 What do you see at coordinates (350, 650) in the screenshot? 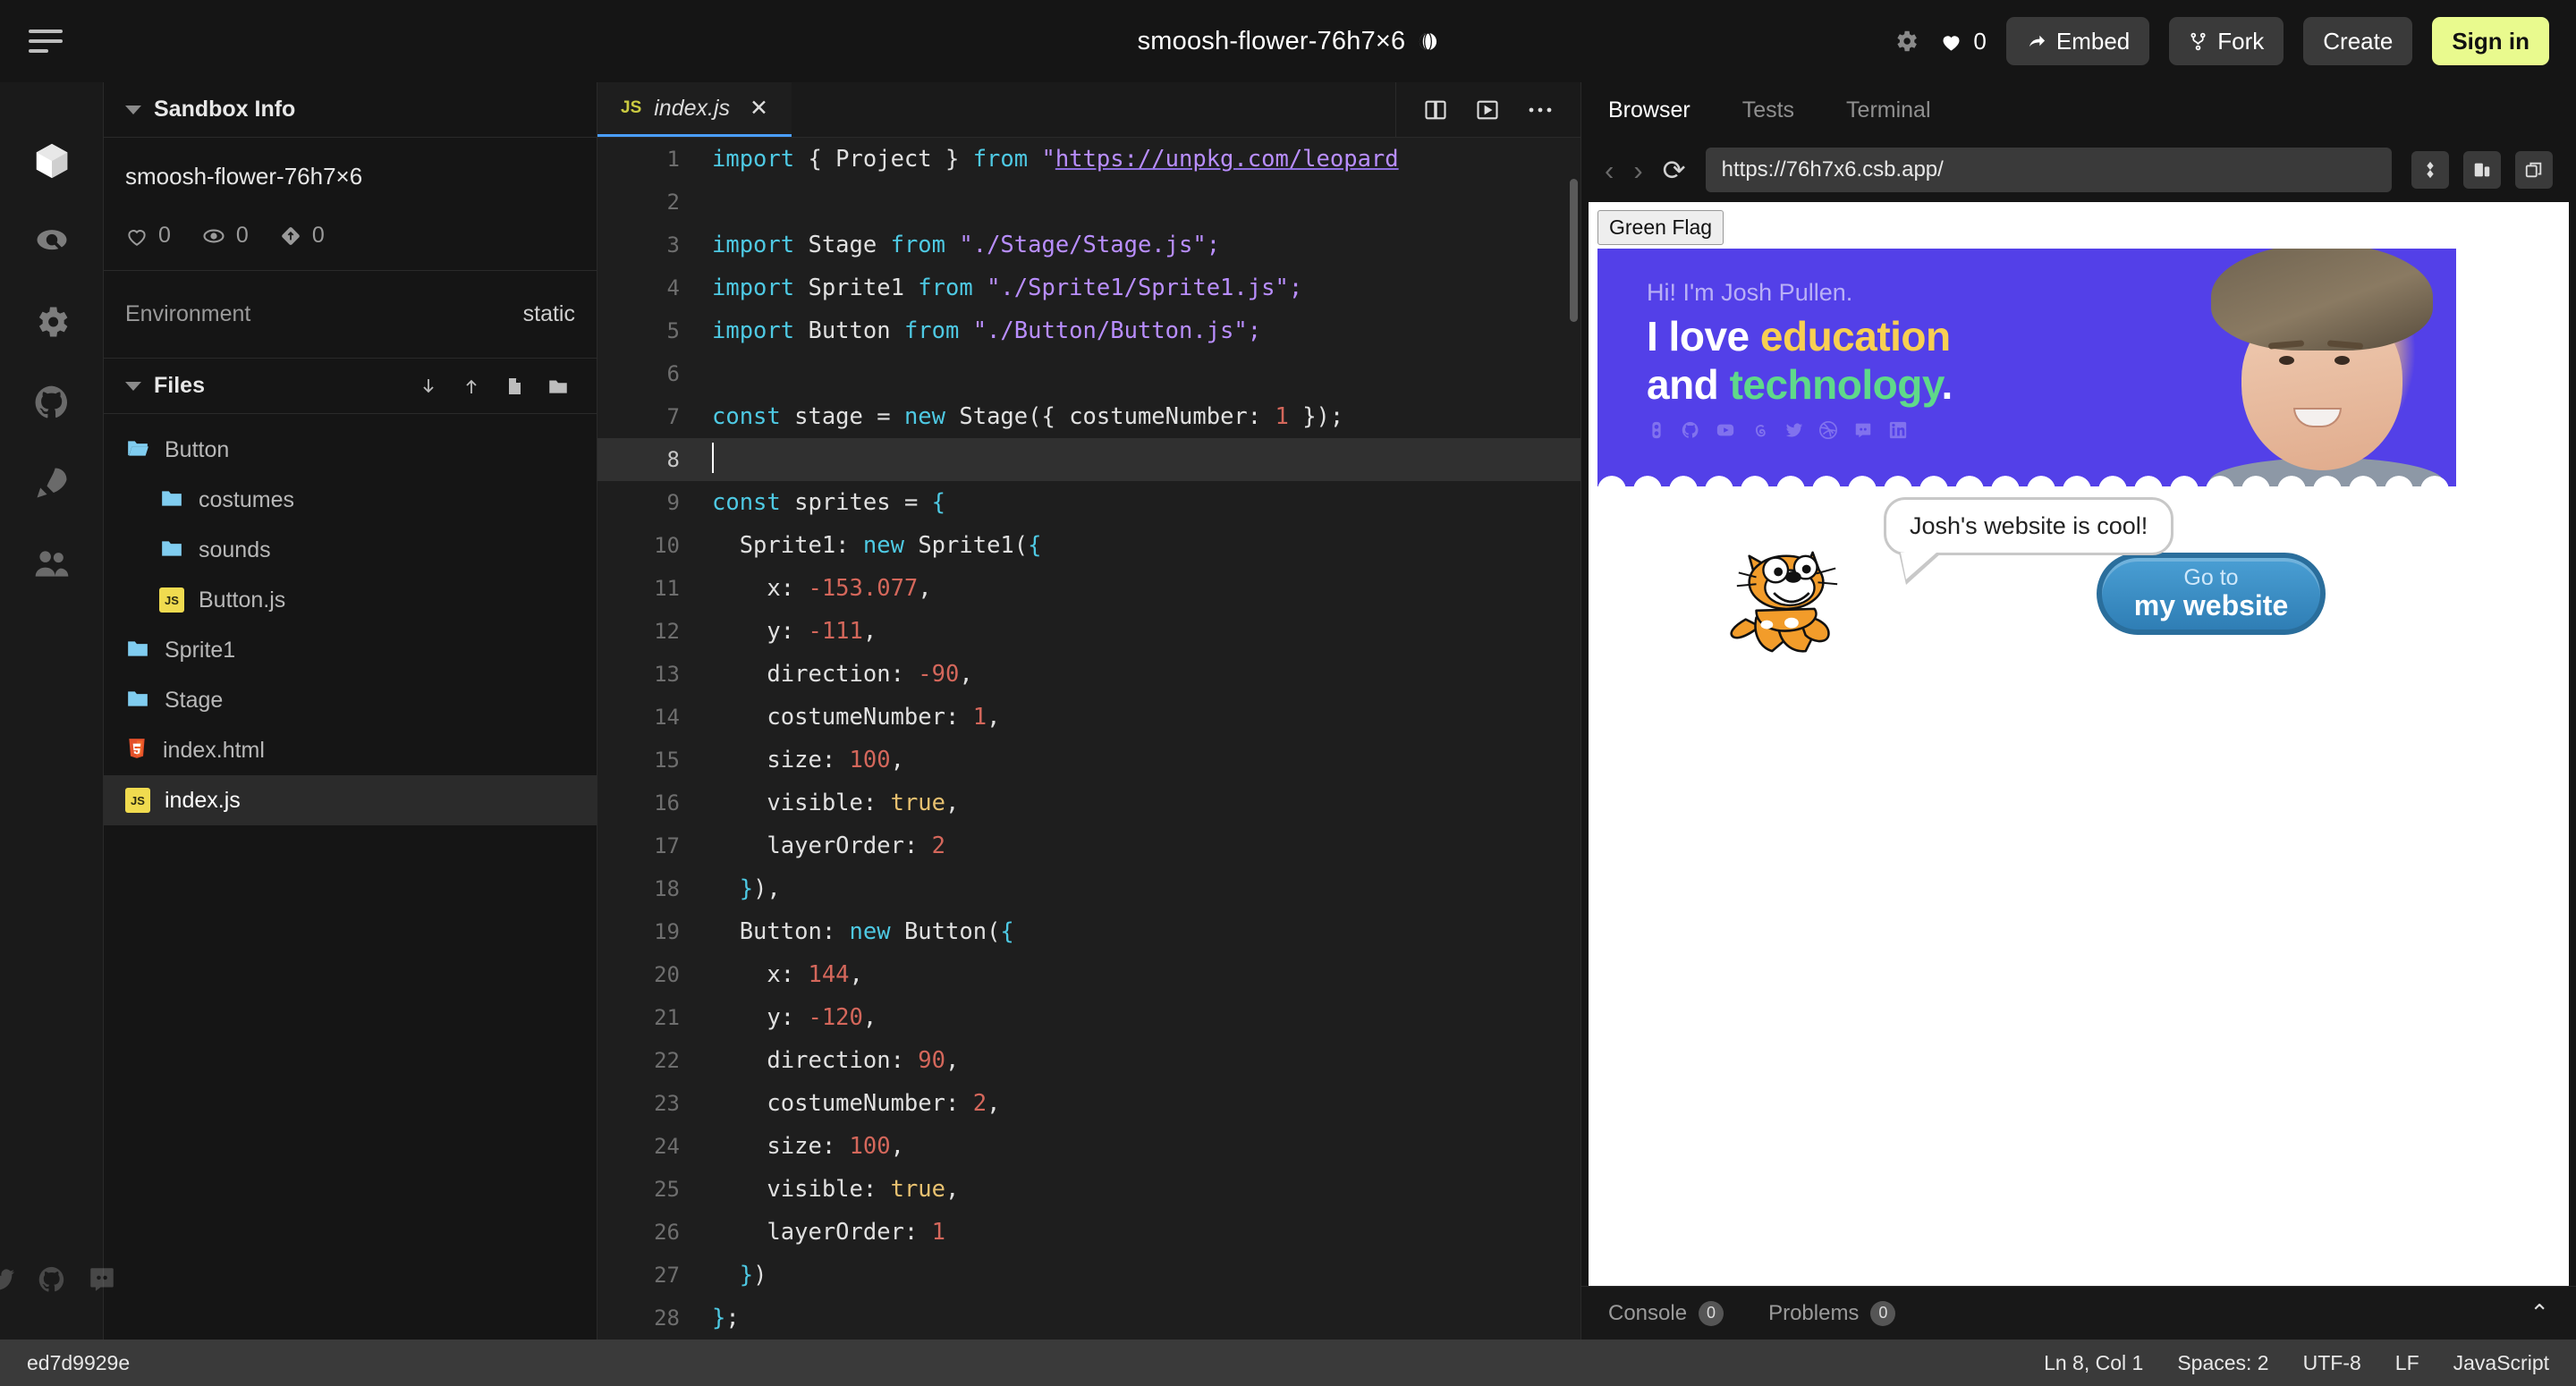
I see `file-row-Sprite1: Sprite1` at bounding box center [350, 650].